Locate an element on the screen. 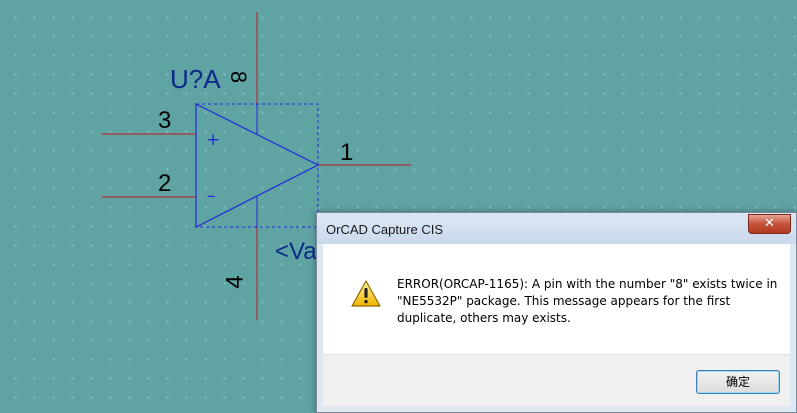 The height and width of the screenshot is (413, 797). pin-1-label: 1 is located at coordinates (347, 152).